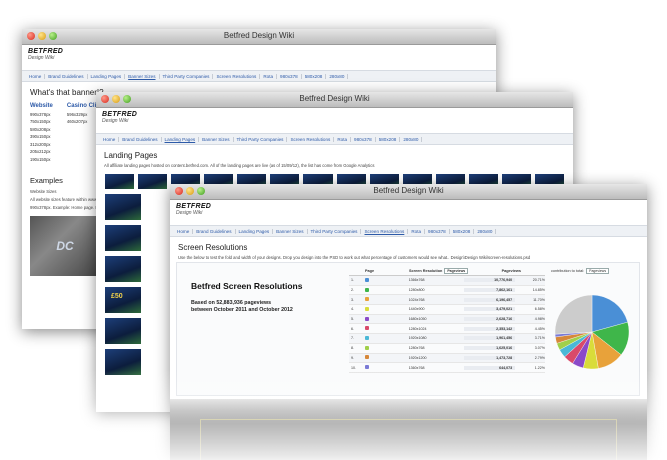 Image resolution: width=667 pixels, height=460 pixels. What do you see at coordinates (40, 159) in the screenshot?
I see `website-size-cell: 190x150px` at bounding box center [40, 159].